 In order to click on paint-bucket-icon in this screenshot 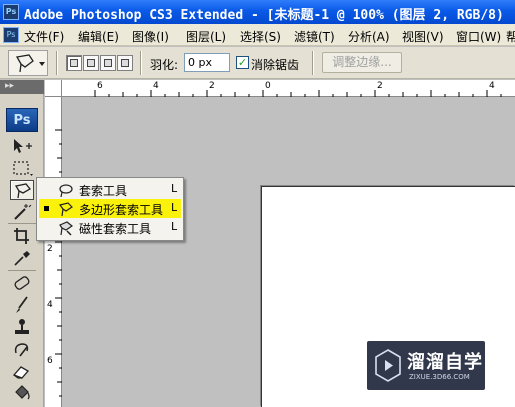, I will do `click(22, 392)`.